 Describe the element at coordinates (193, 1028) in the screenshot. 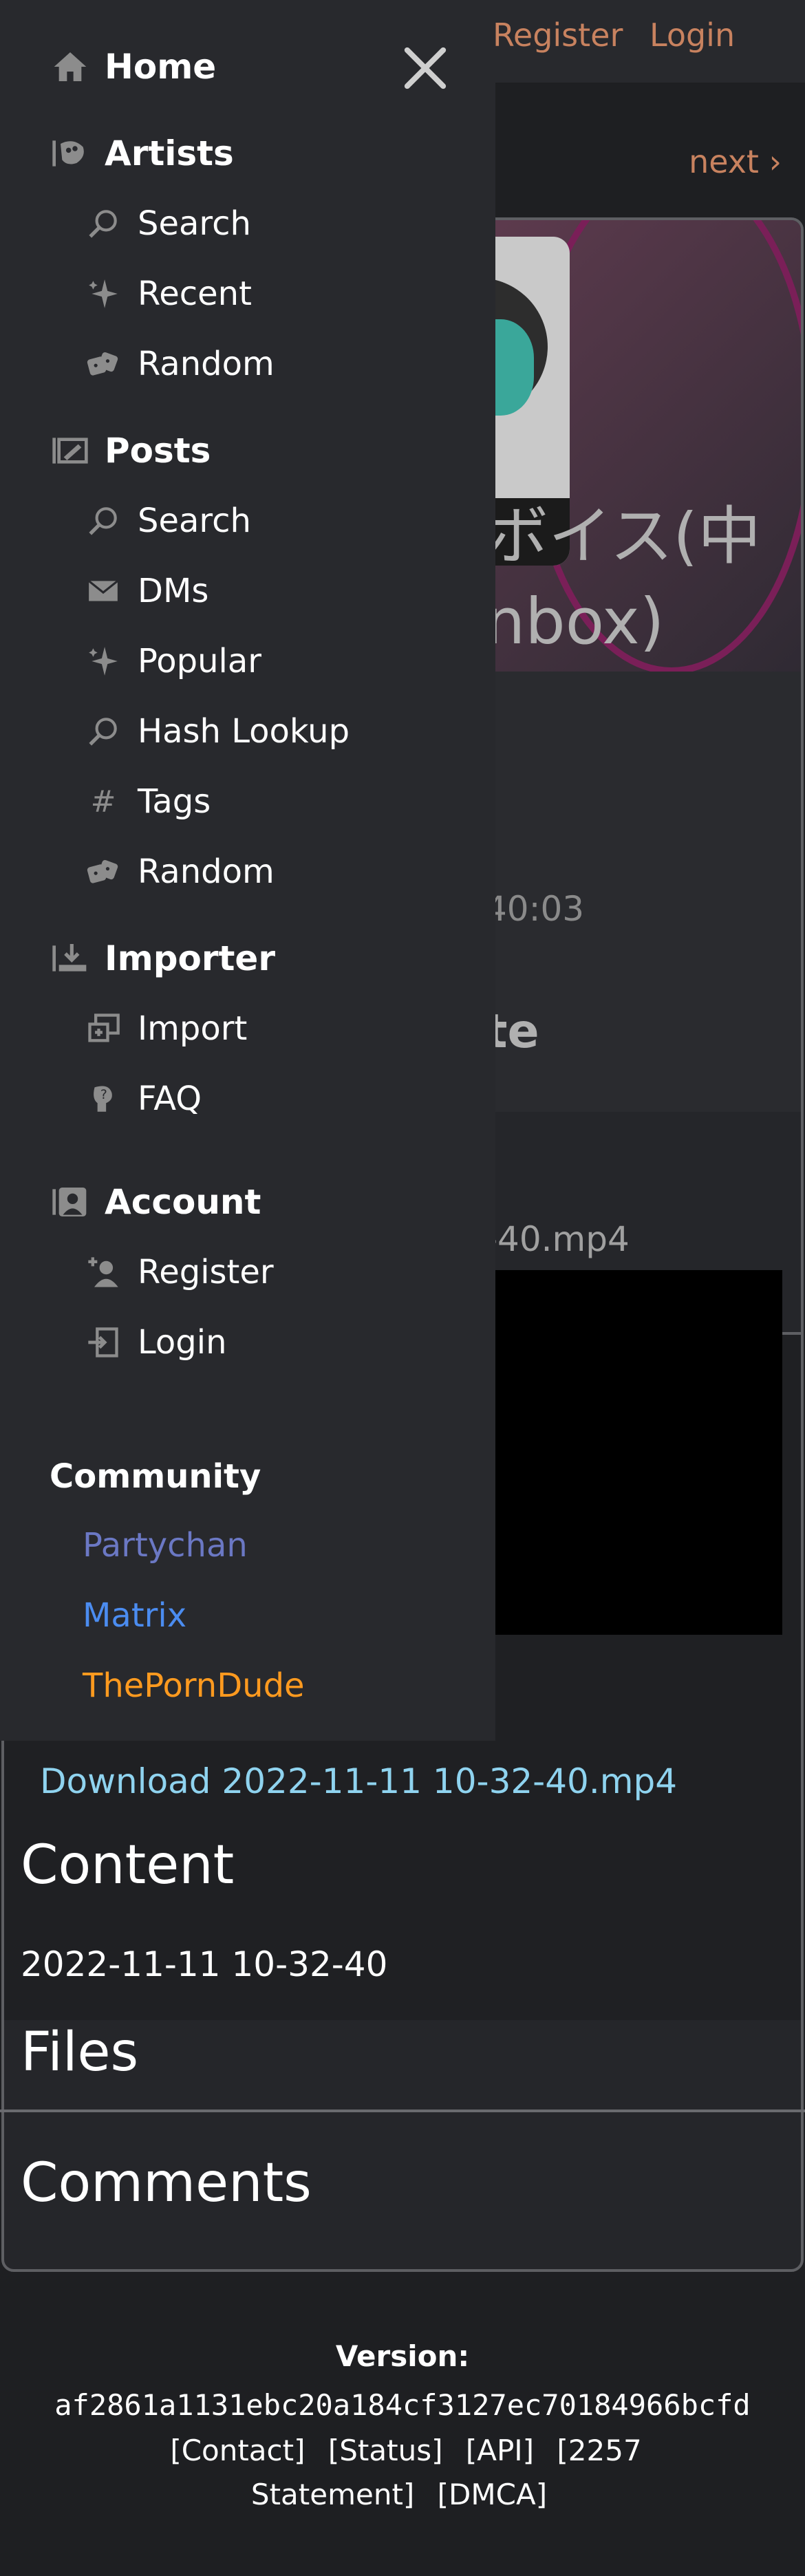

I see `sidebar-label-import: Import` at that location.